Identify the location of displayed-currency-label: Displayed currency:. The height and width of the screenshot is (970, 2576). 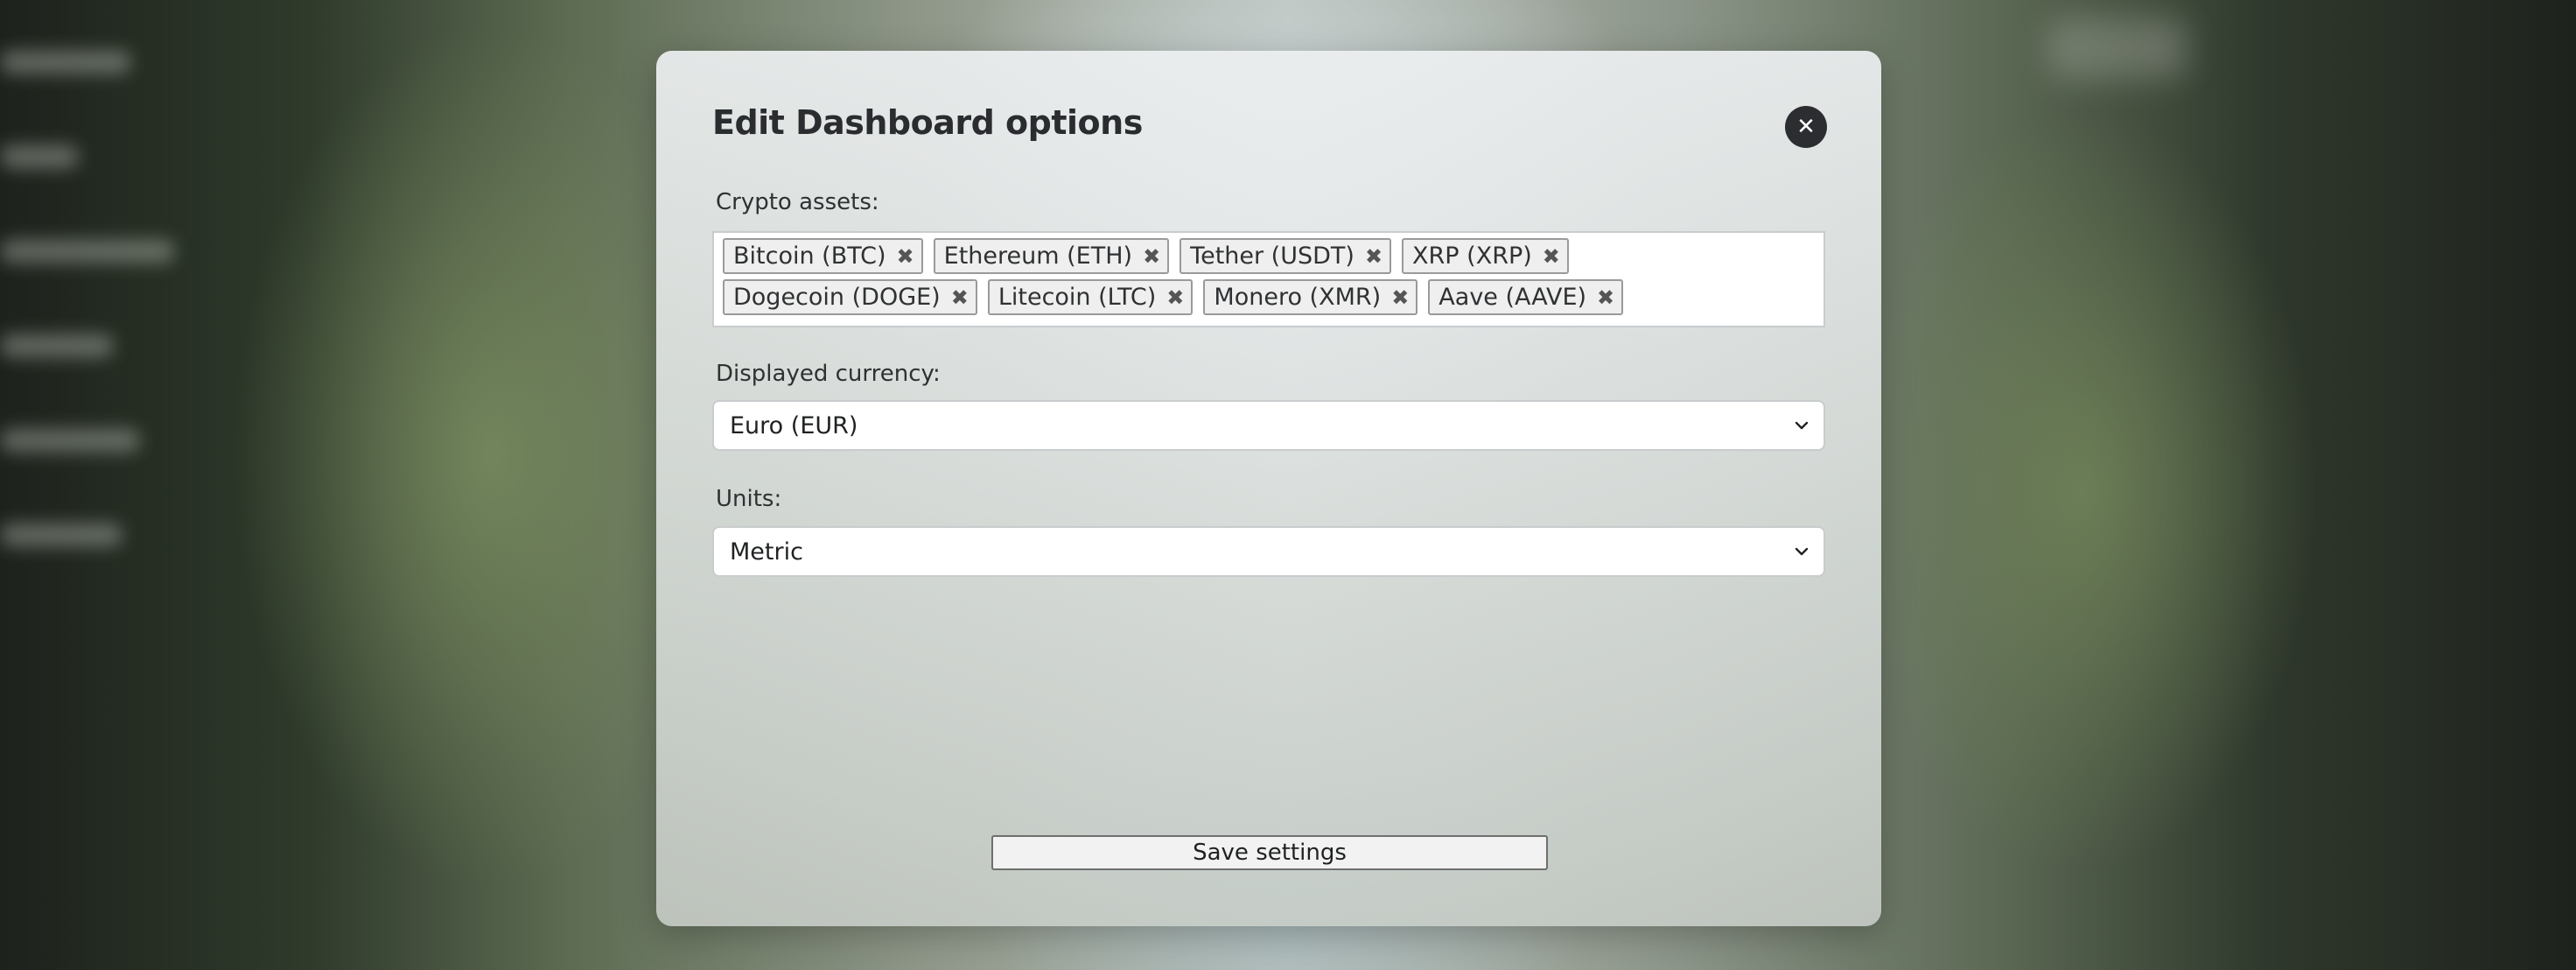
(828, 374).